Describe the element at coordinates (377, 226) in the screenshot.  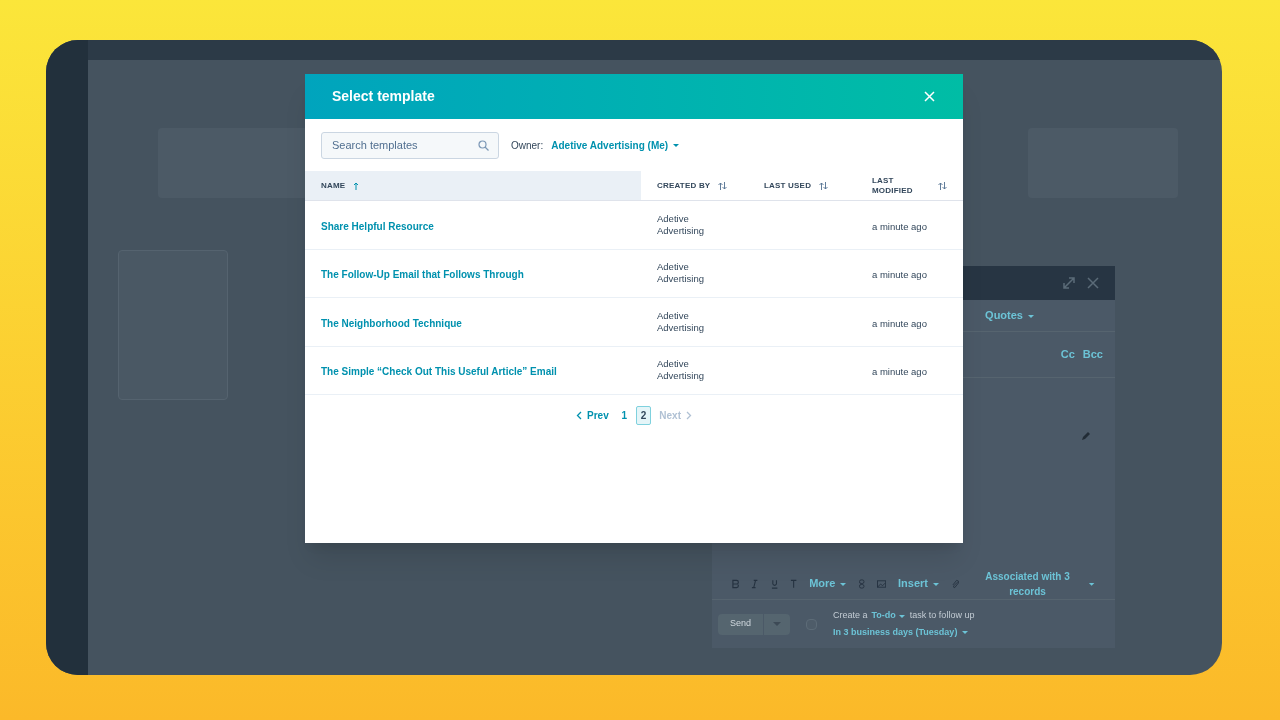
I see `template-link: Share Helpful Resource` at that location.